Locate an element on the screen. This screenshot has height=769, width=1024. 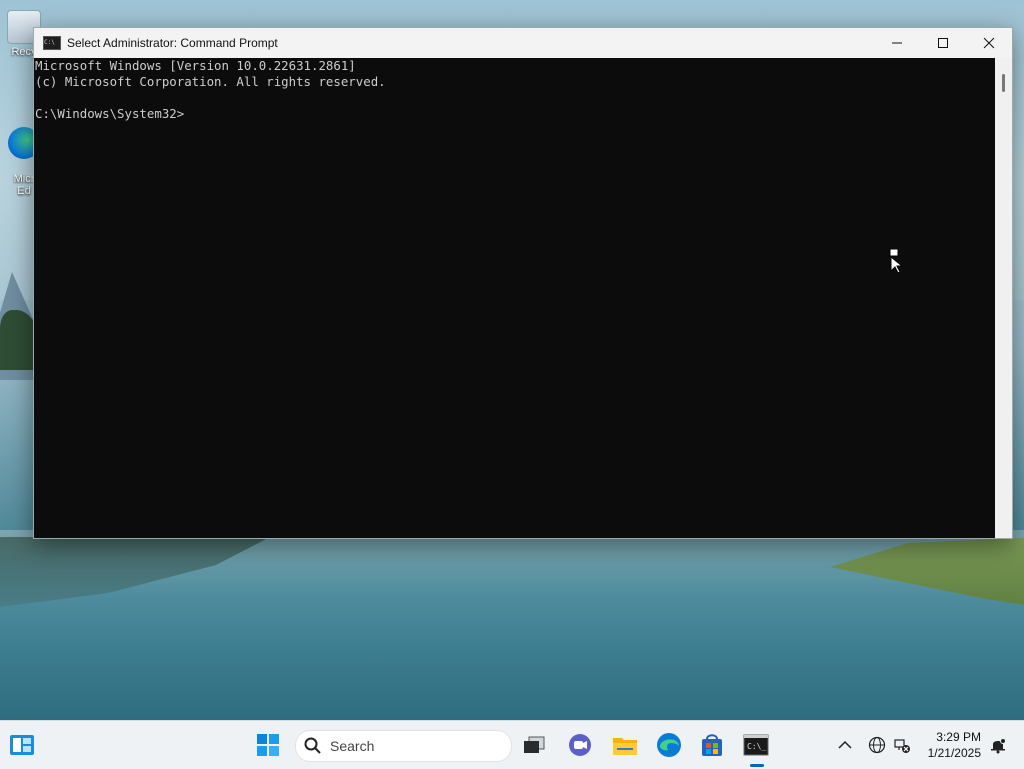
window-title: Select Administrator: Command Prompt is located at coordinates (172, 43).